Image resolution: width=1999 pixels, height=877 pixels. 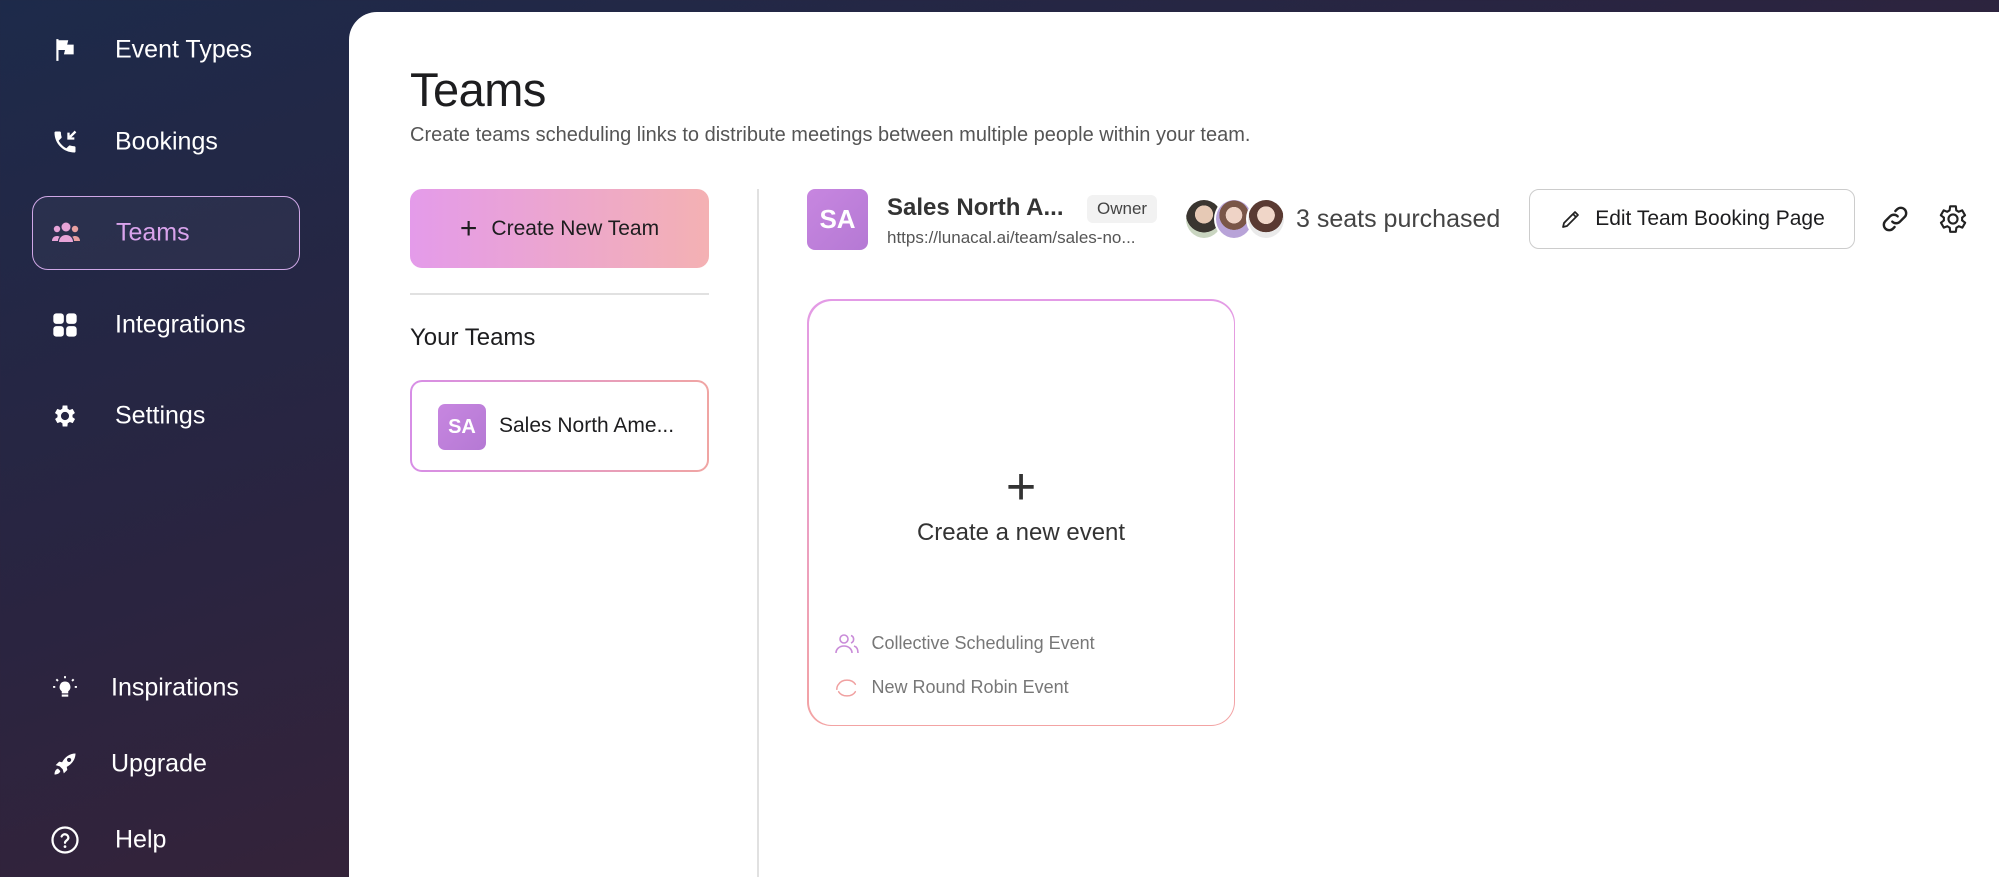 I want to click on sidebar-item-inspirations: Inspirations, so click(x=166, y=688).